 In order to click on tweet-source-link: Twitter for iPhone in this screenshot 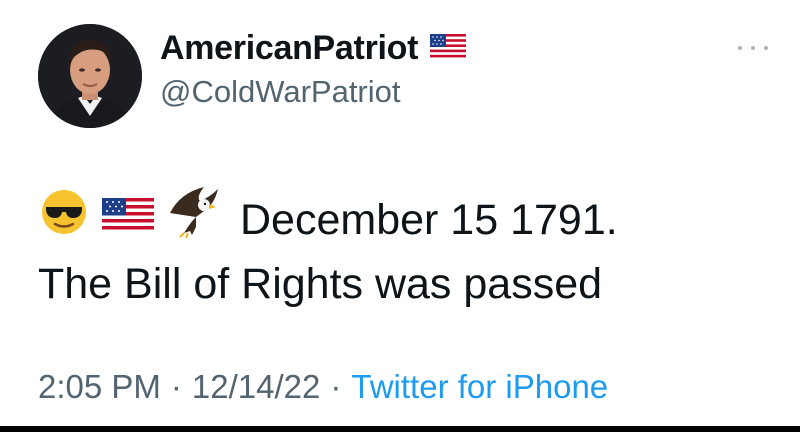, I will do `click(479, 387)`.